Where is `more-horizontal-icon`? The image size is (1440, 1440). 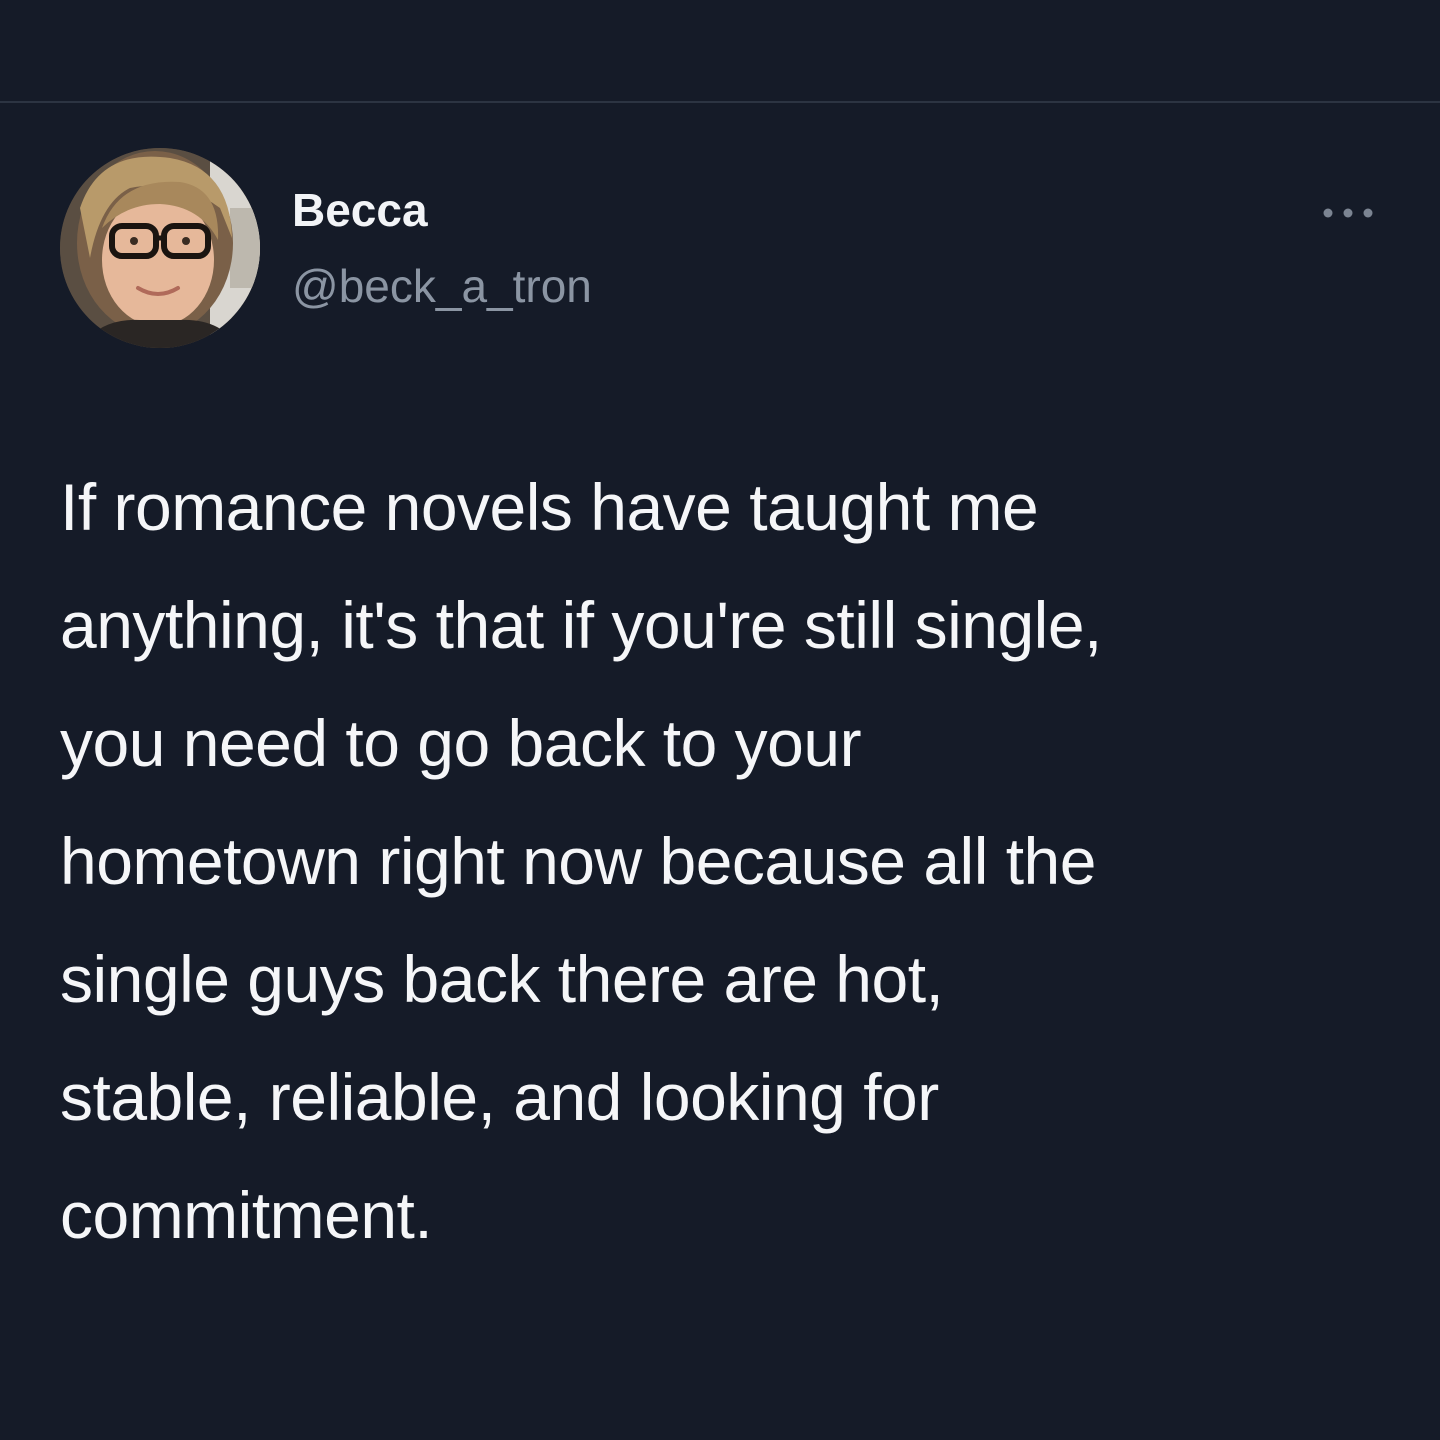 more-horizontal-icon is located at coordinates (1348, 213).